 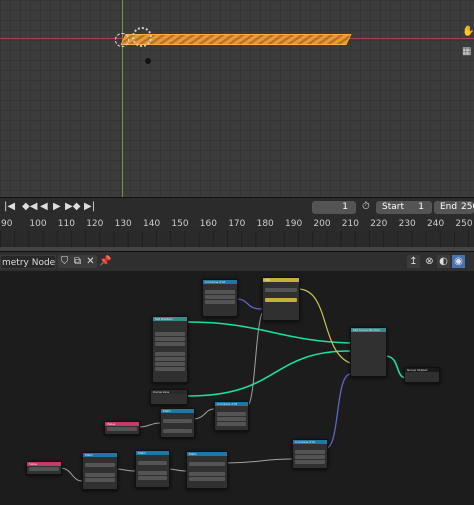 What do you see at coordinates (281, 299) in the screenshot?
I see `node-mix: Mix` at bounding box center [281, 299].